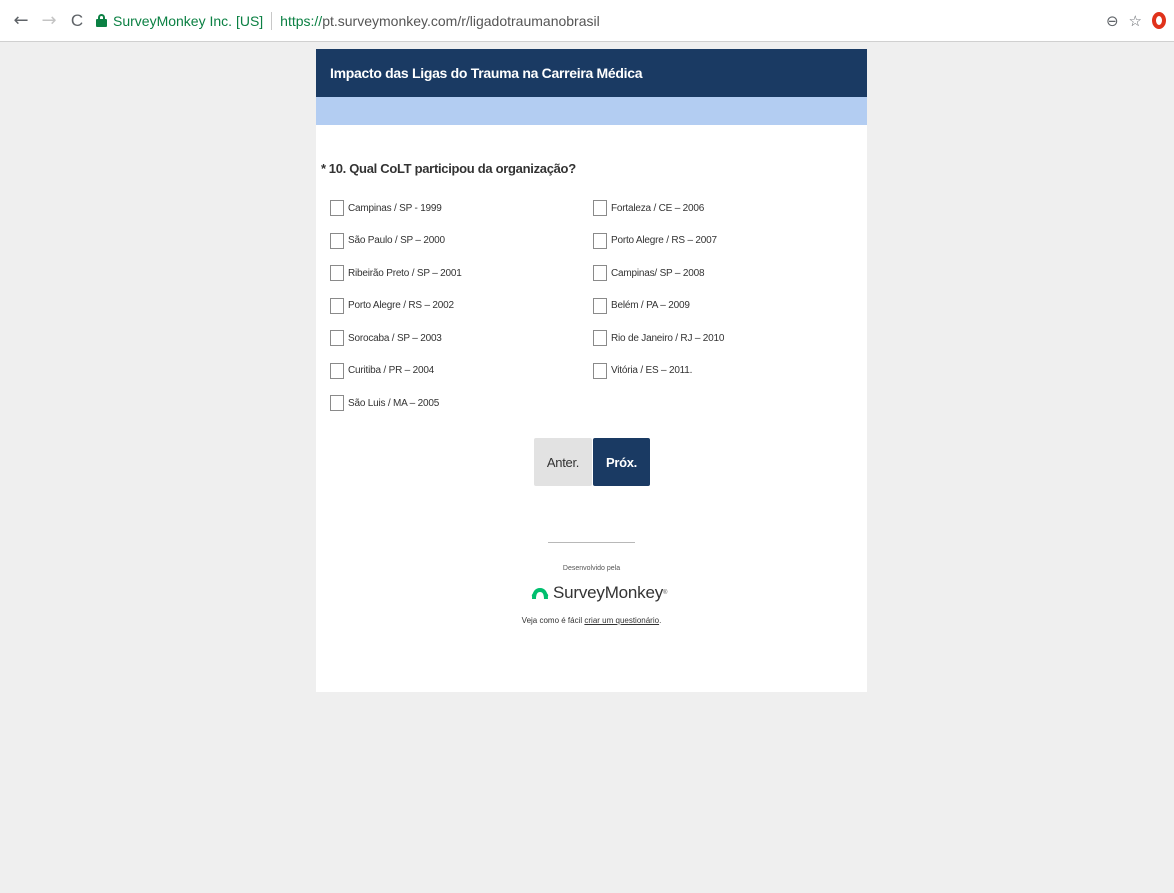 The height and width of the screenshot is (893, 1174). I want to click on option-label: Porto Alegre / RS – 2002, so click(401, 306).